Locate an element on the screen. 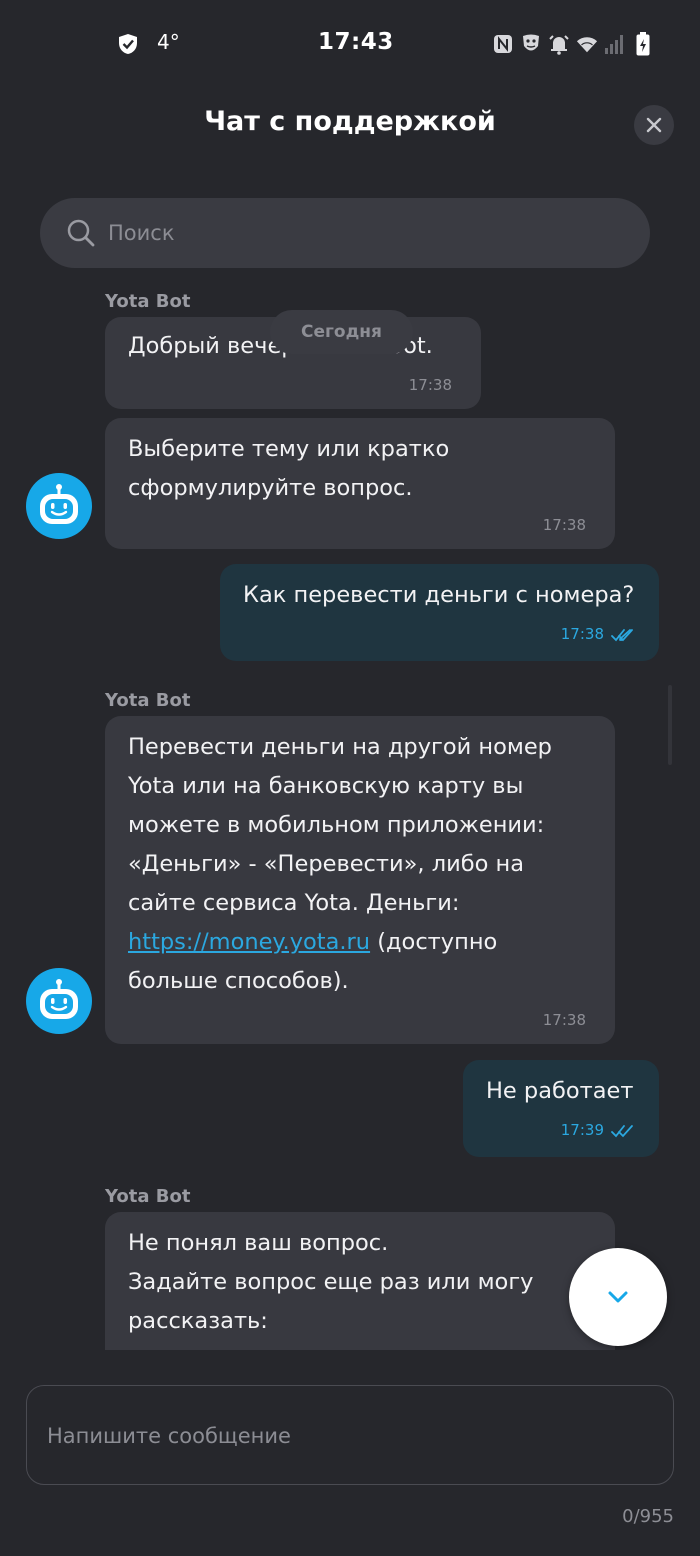 The height and width of the screenshot is (1556, 700). close-icon is located at coordinates (654, 125).